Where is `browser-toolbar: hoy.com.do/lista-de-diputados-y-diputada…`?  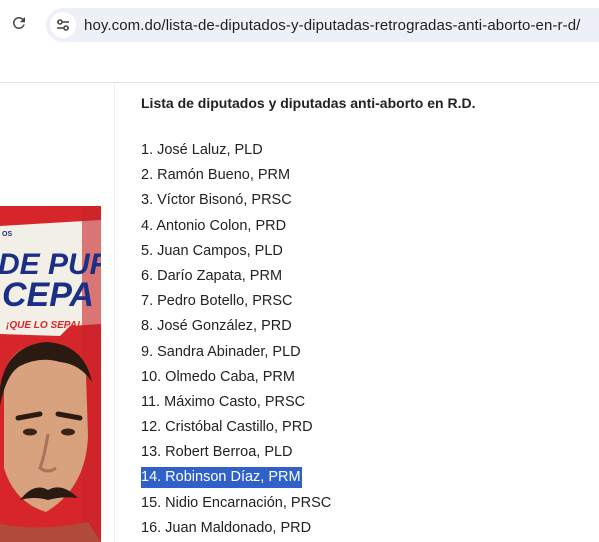 browser-toolbar: hoy.com.do/lista-de-diputados-y-diputada… is located at coordinates (299, 25).